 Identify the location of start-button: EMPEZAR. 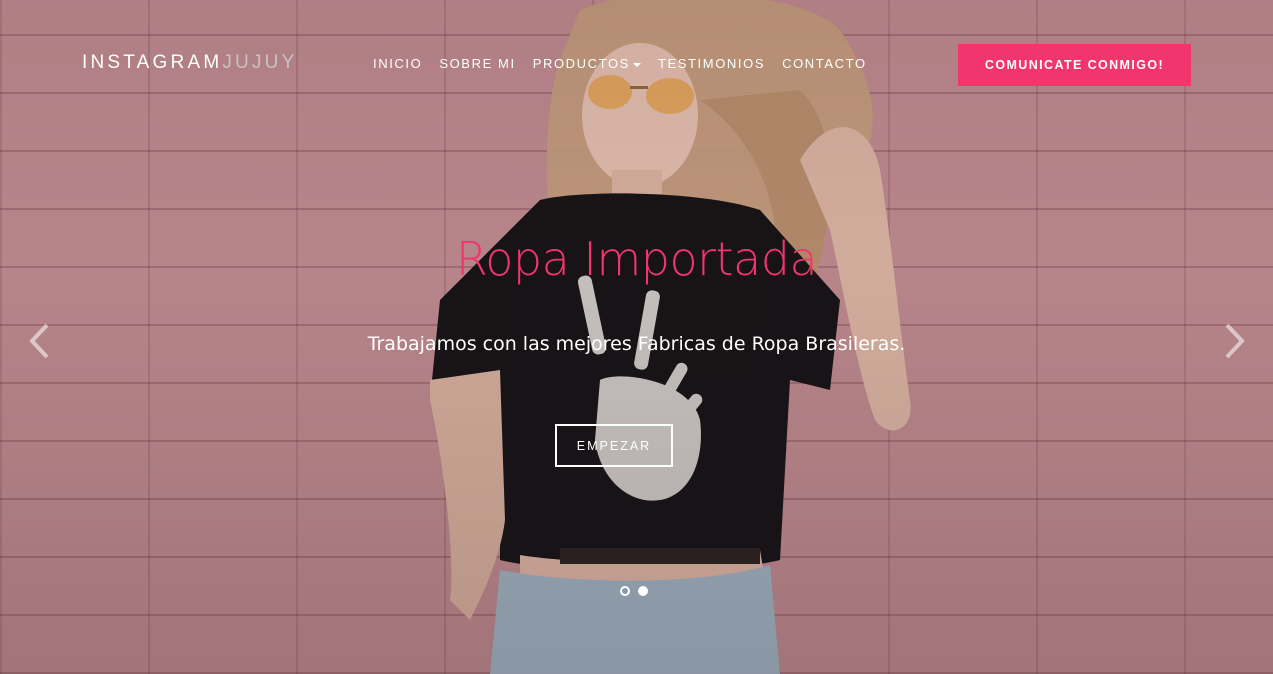
(614, 445).